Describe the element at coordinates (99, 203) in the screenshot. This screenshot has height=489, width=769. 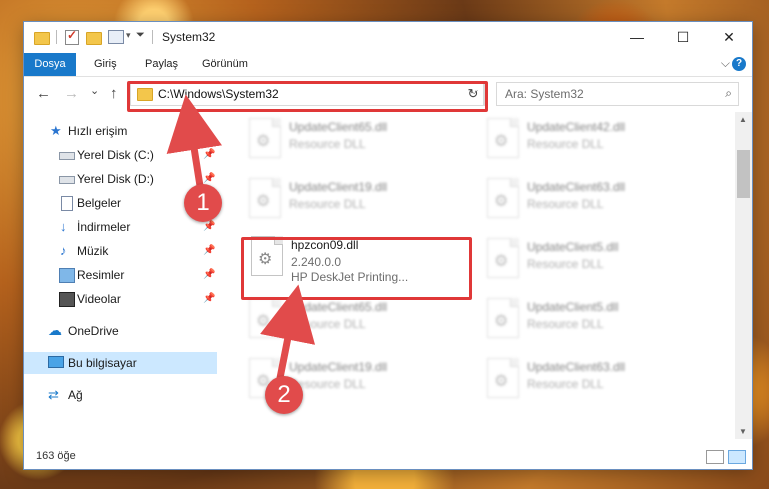
I see `sidebar-item-label: Belgeler` at that location.